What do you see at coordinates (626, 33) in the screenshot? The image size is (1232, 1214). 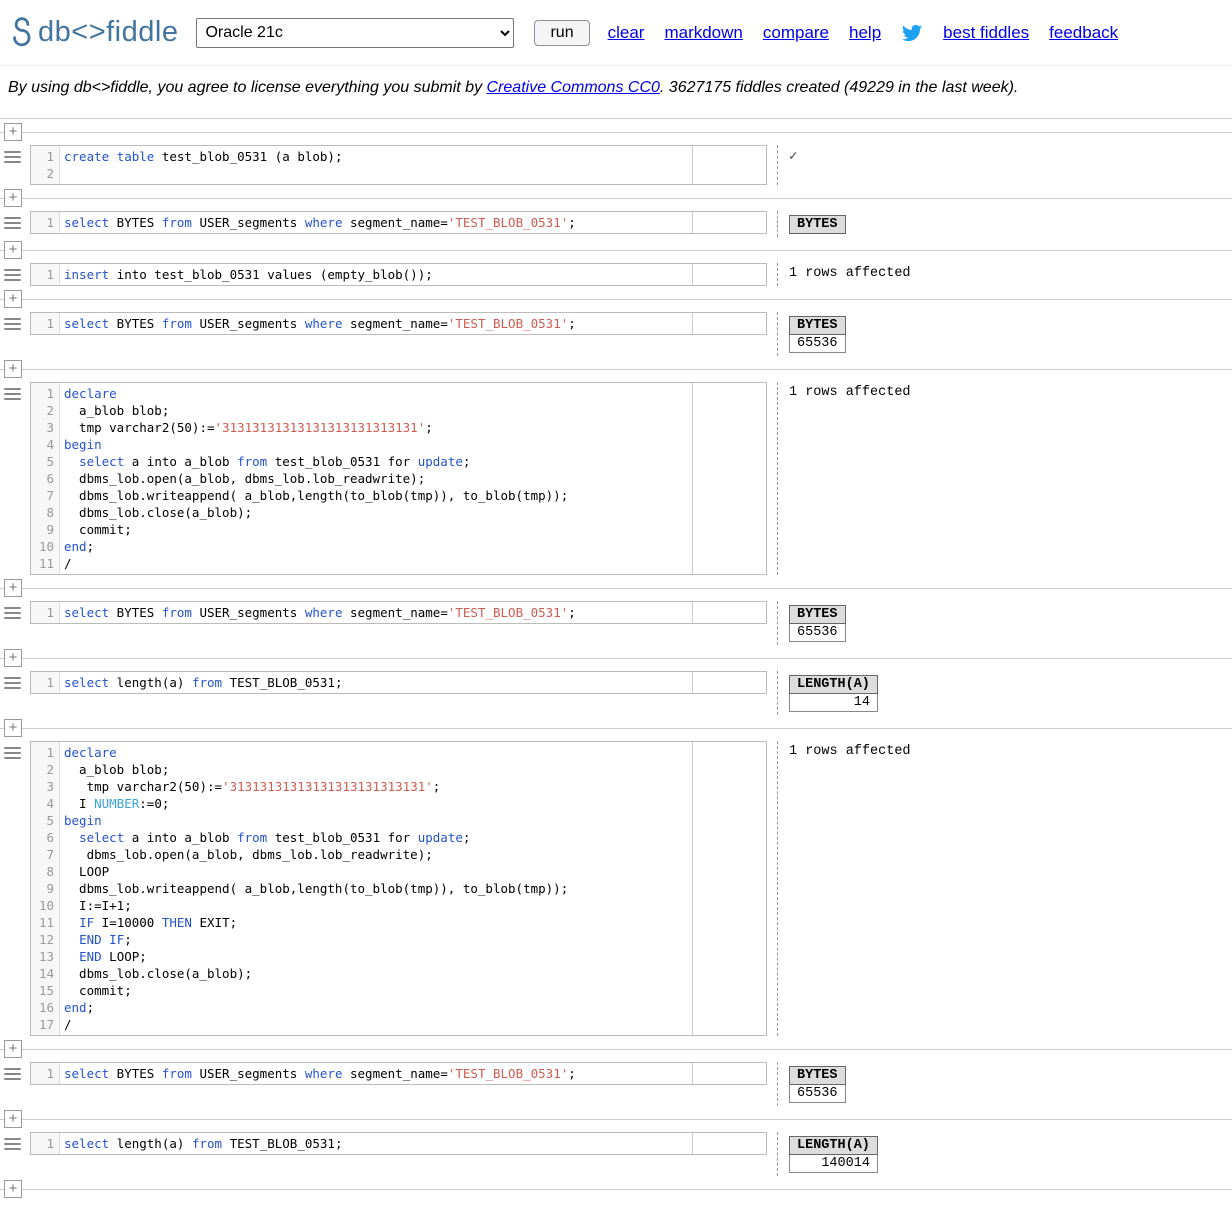 I see `nav-link-clear: clear` at bounding box center [626, 33].